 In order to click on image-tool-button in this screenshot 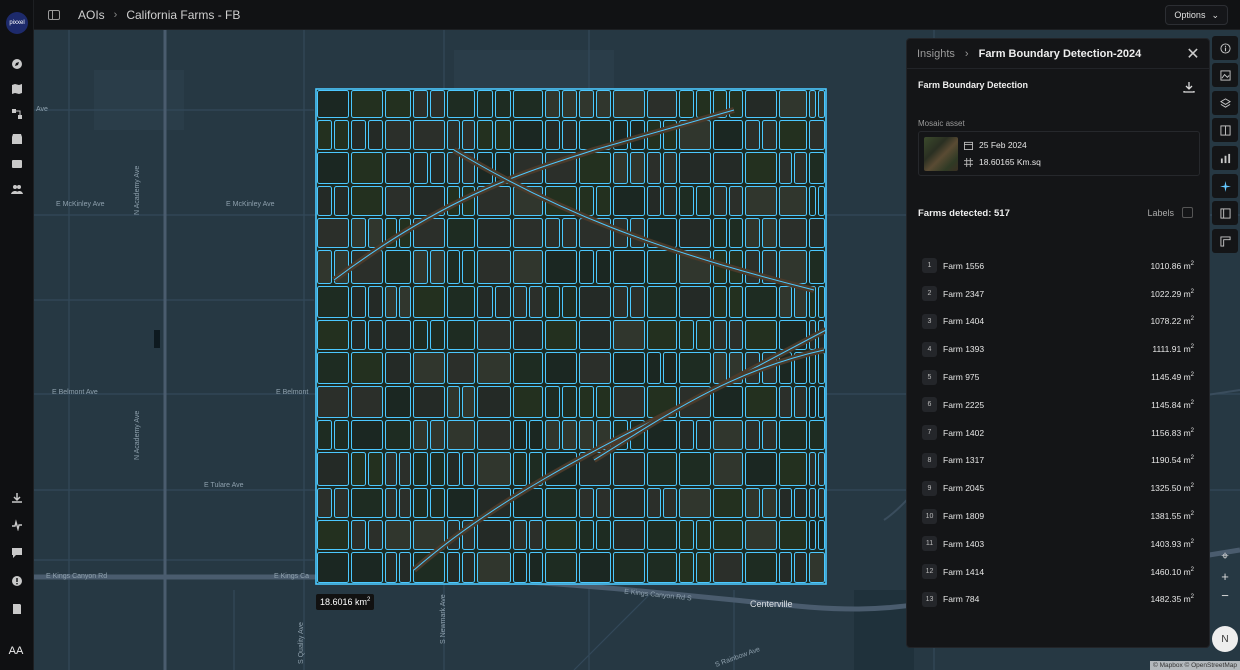, I will do `click(1225, 75)`.